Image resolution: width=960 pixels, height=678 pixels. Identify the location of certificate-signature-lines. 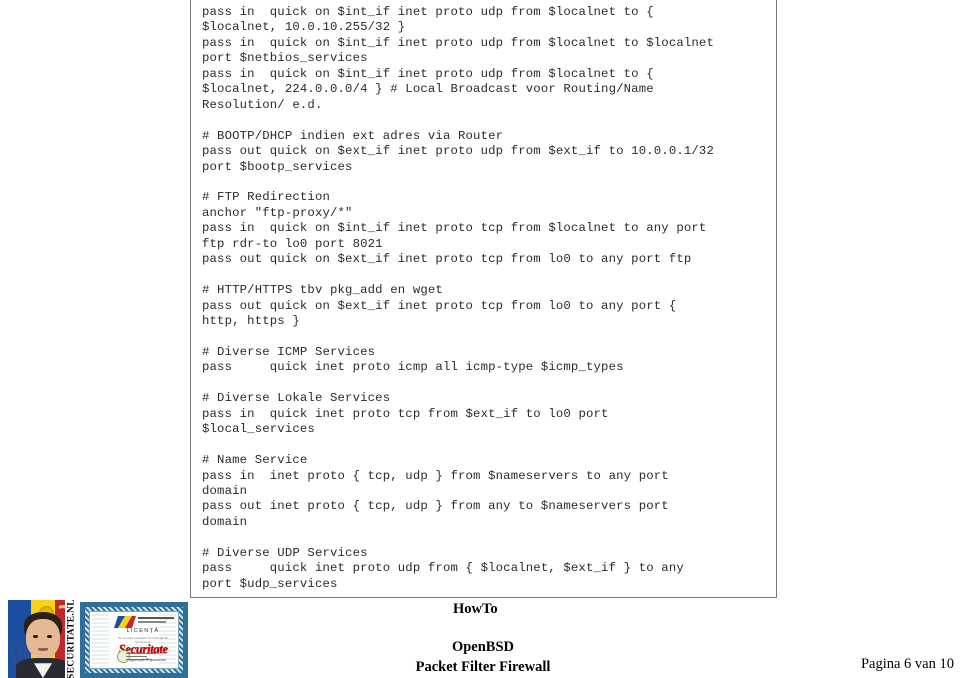
(141, 657).